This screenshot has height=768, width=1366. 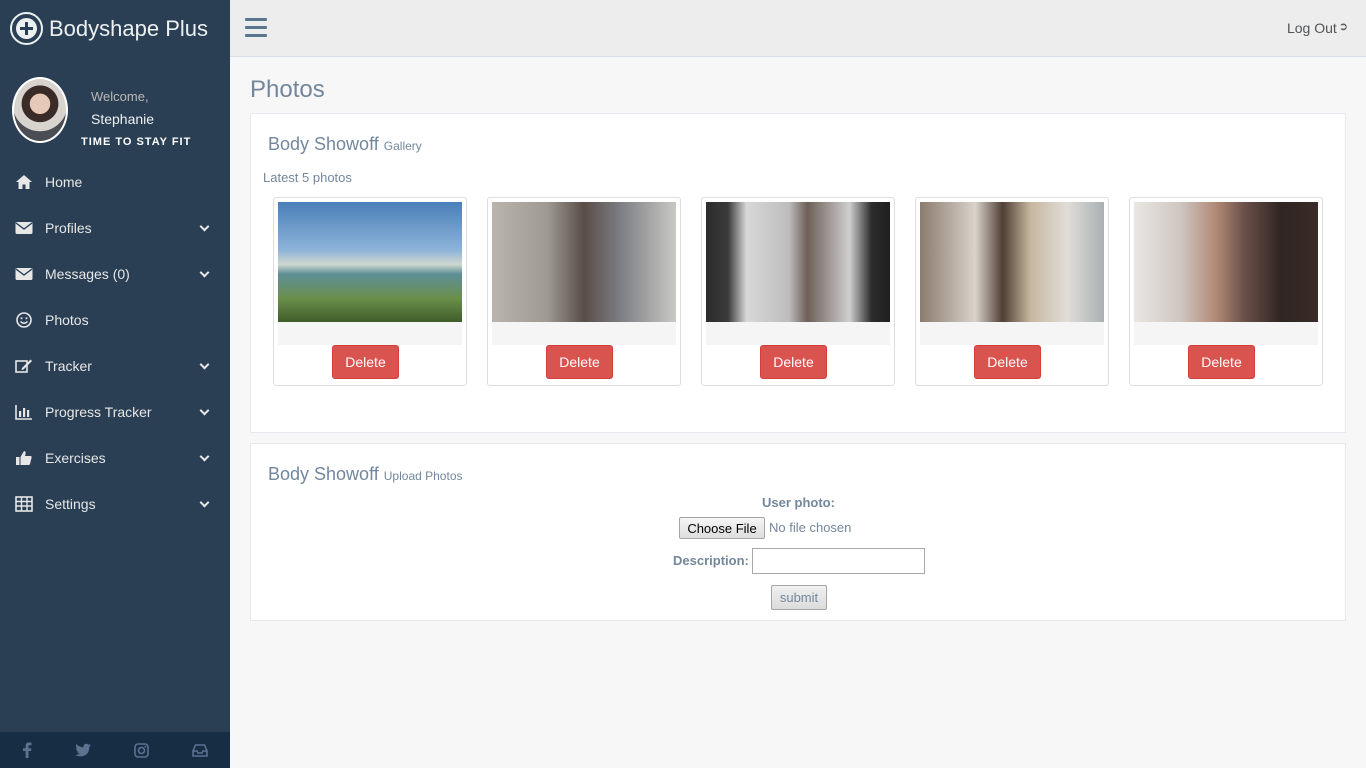 What do you see at coordinates (24, 182) in the screenshot?
I see `home-icon` at bounding box center [24, 182].